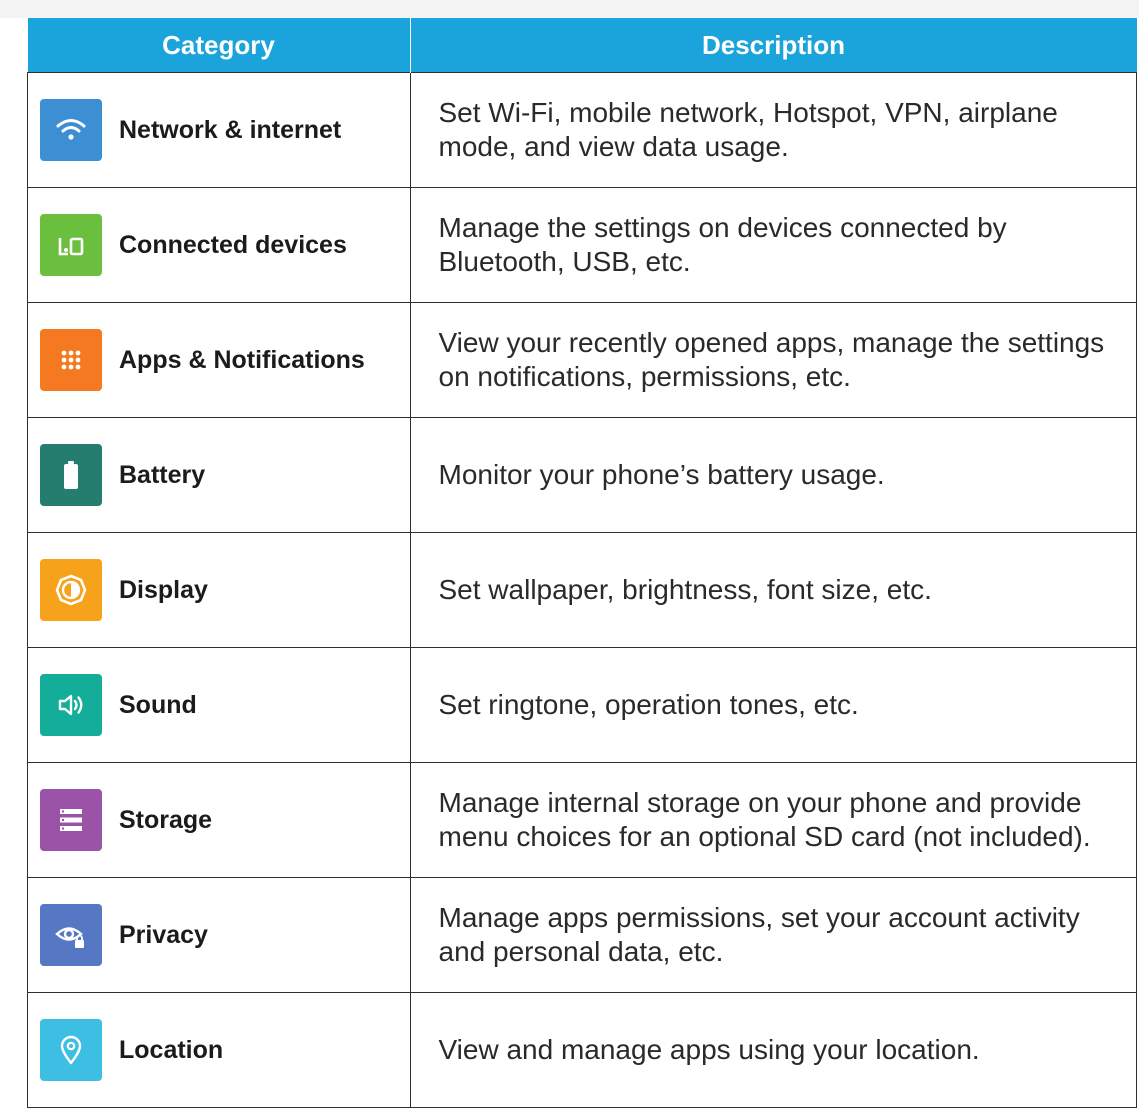 Image resolution: width=1139 pixels, height=1108 pixels. What do you see at coordinates (219, 705) in the screenshot?
I see `category-cell: Sound` at bounding box center [219, 705].